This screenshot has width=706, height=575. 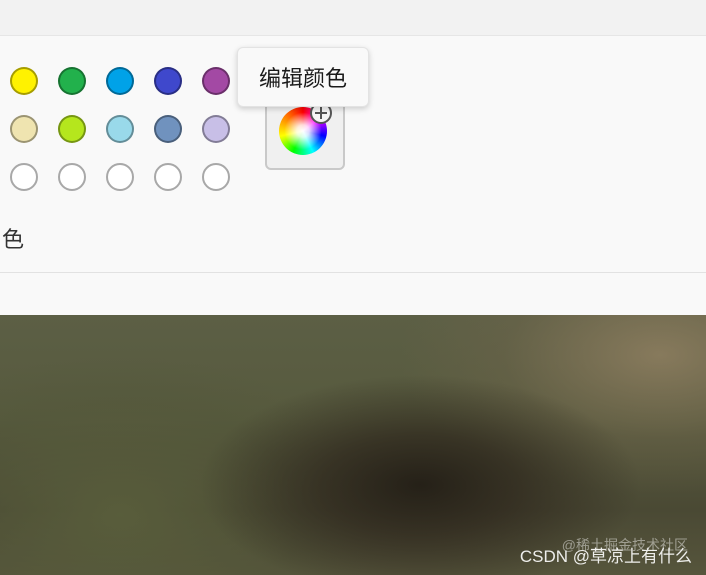 I want to click on color-swatch-green, so click(x=72, y=81).